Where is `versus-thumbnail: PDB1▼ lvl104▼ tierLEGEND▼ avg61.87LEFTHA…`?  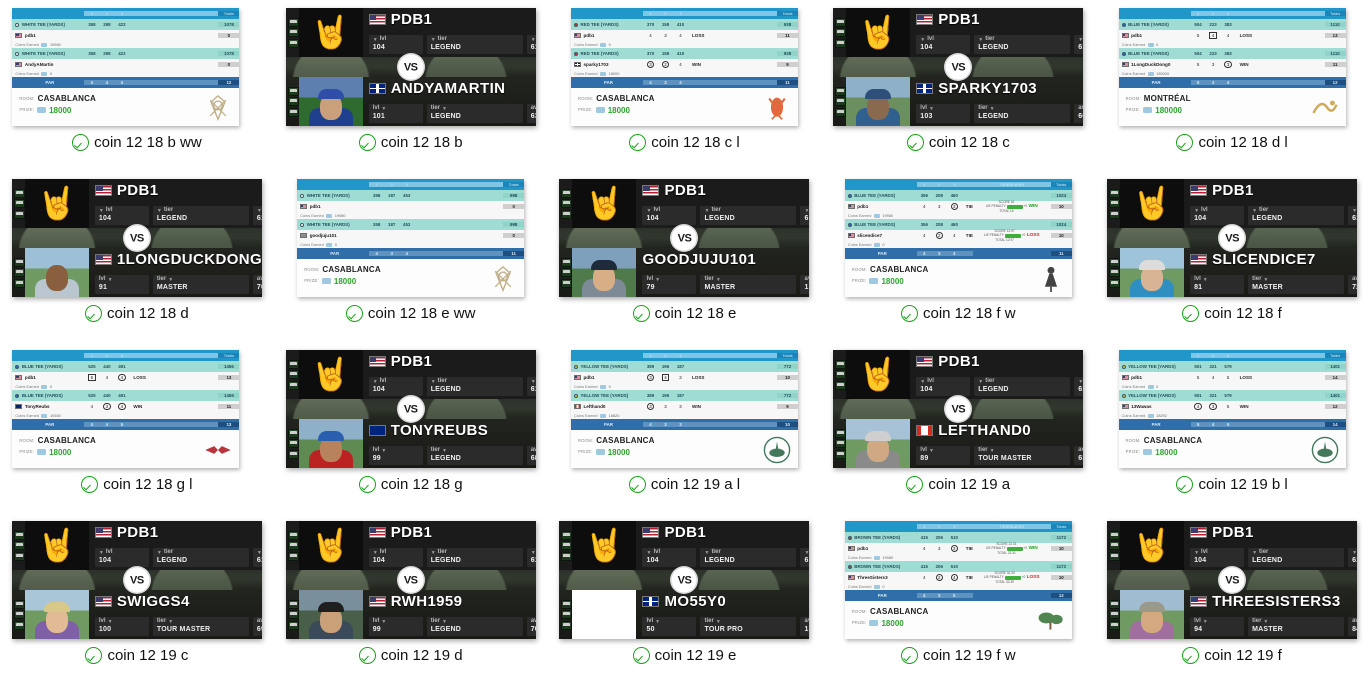
versus-thumbnail: PDB1▼ lvl104▼ tierLEGEND▼ avg61.87LEFTHA… is located at coordinates (958, 409).